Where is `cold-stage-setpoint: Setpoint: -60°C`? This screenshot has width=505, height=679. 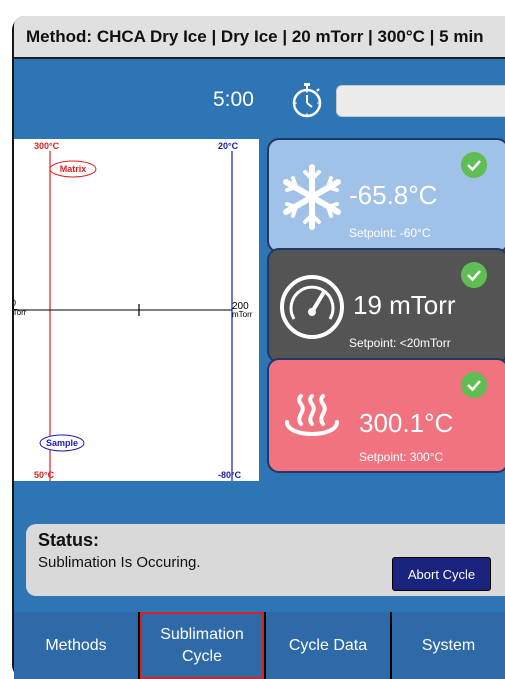 cold-stage-setpoint: Setpoint: -60°C is located at coordinates (390, 233).